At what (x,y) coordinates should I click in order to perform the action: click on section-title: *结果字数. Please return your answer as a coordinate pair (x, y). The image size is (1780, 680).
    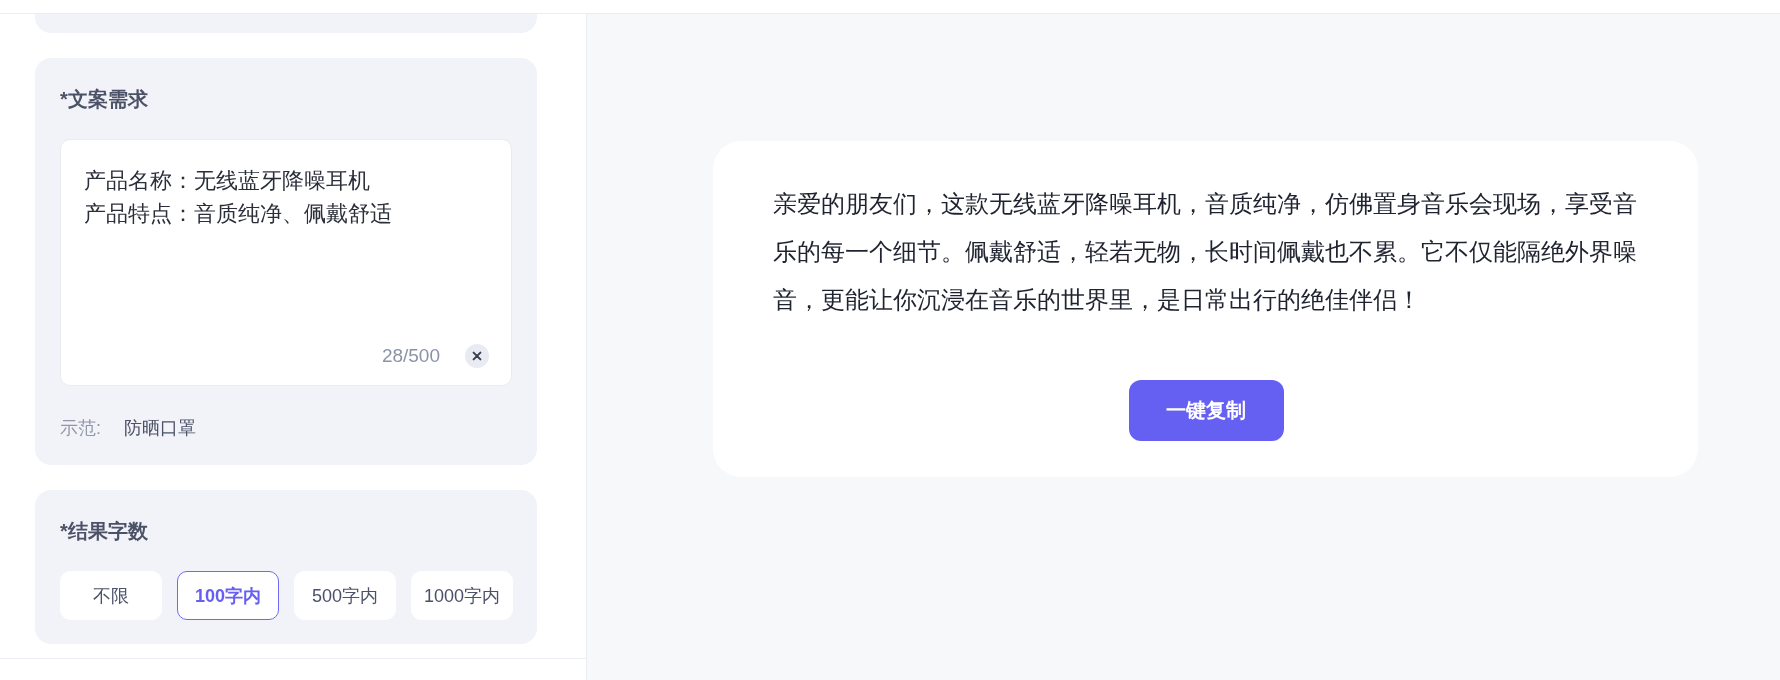
    Looking at the image, I should click on (104, 531).